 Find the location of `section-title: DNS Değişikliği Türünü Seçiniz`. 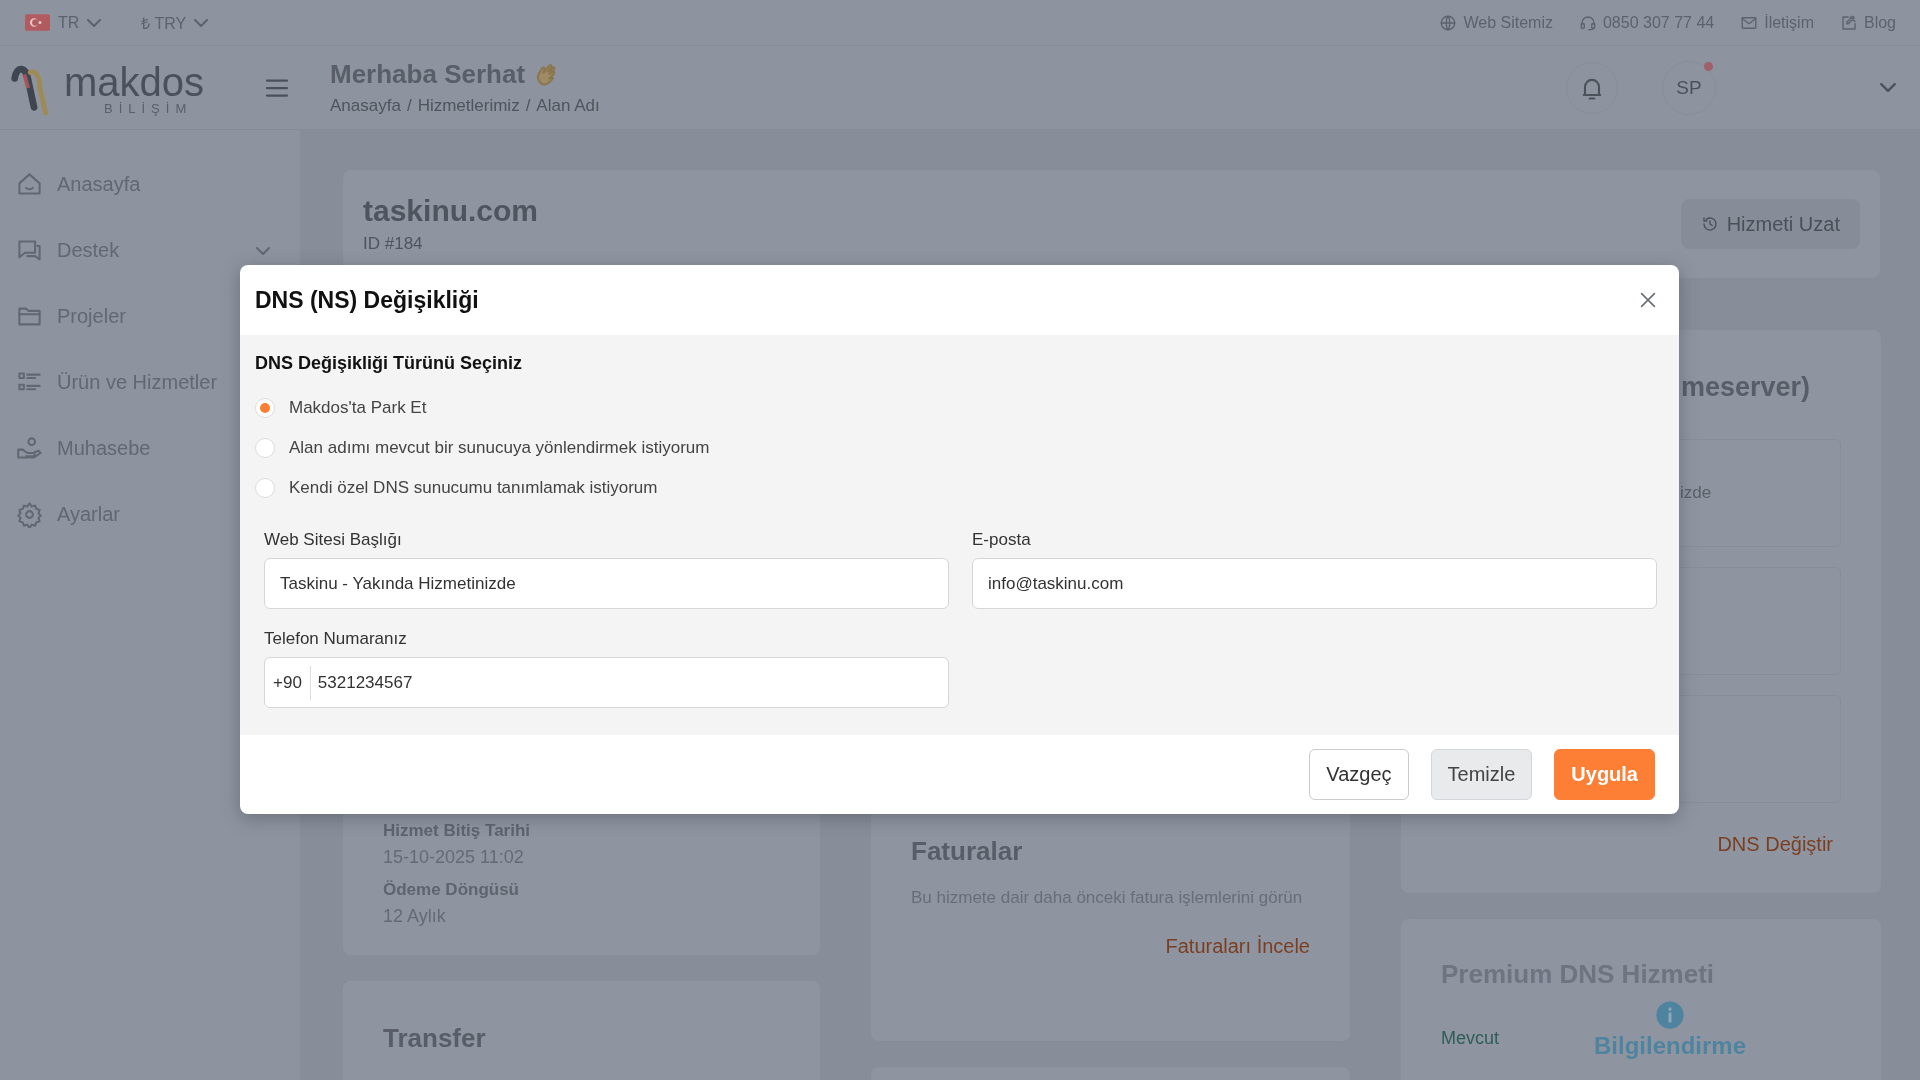

section-title: DNS Değişikliği Türünü Seçiniz is located at coordinates (389, 363).